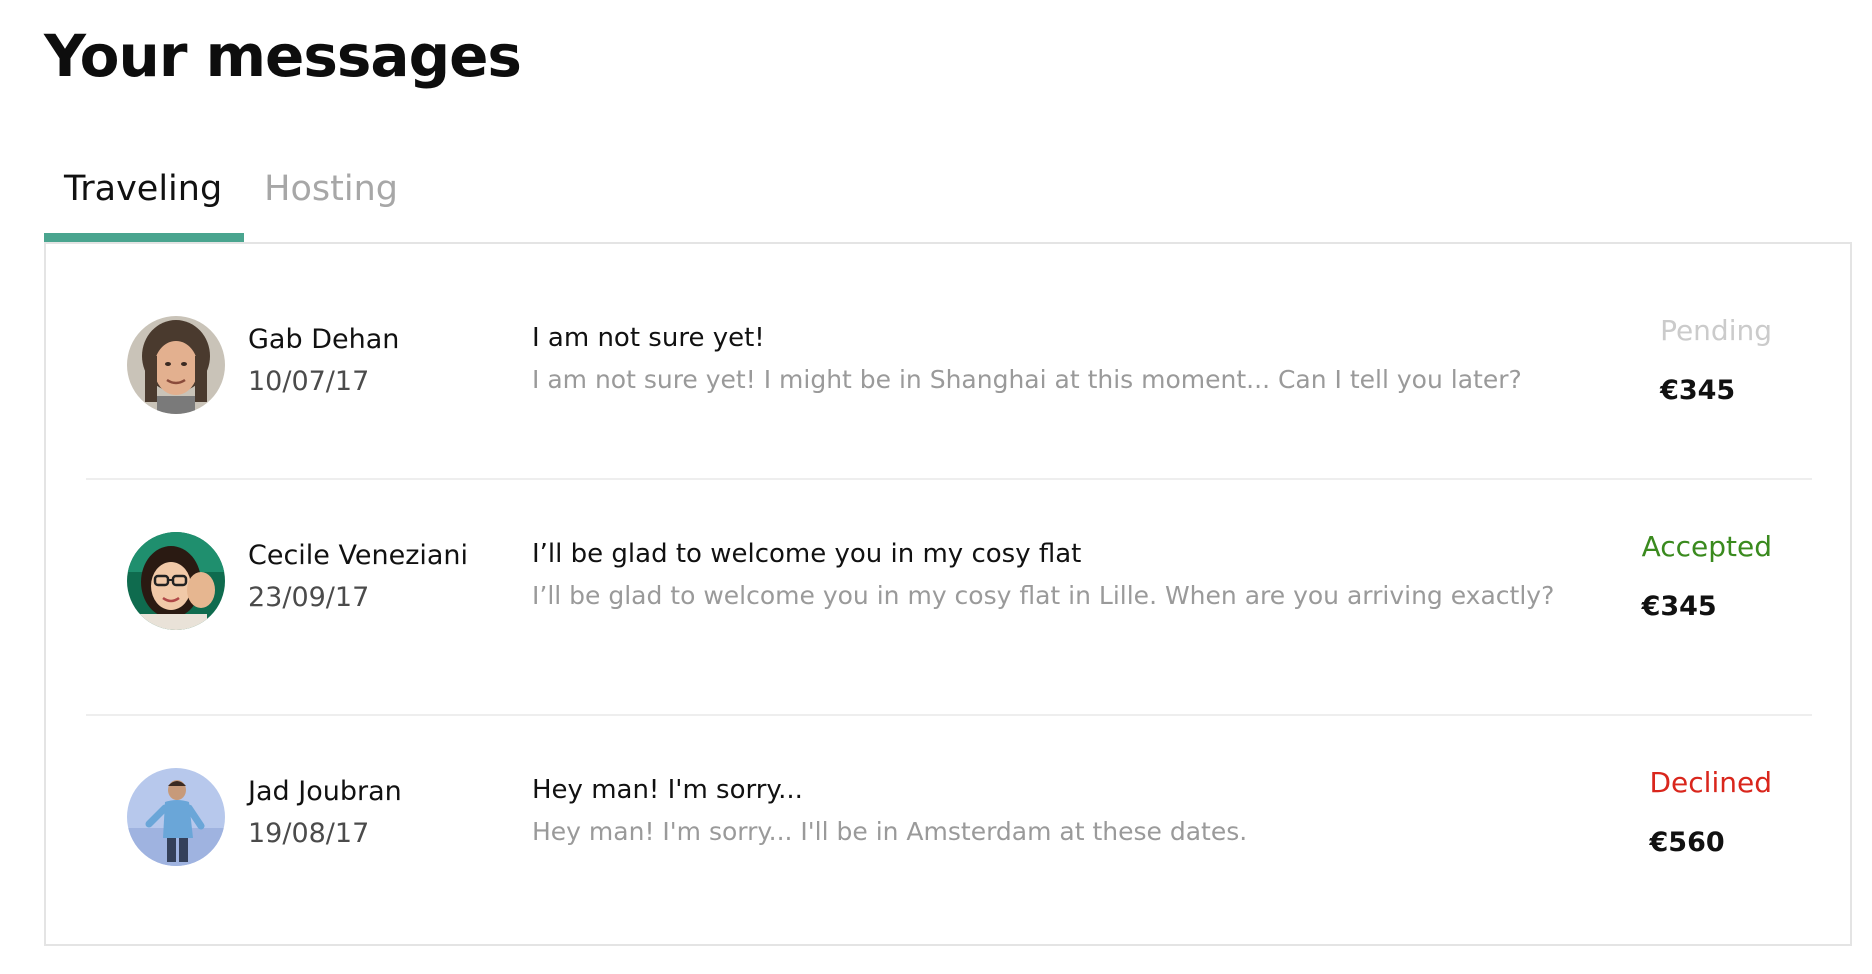  I want to click on status-badge: Declined, so click(1711, 782).